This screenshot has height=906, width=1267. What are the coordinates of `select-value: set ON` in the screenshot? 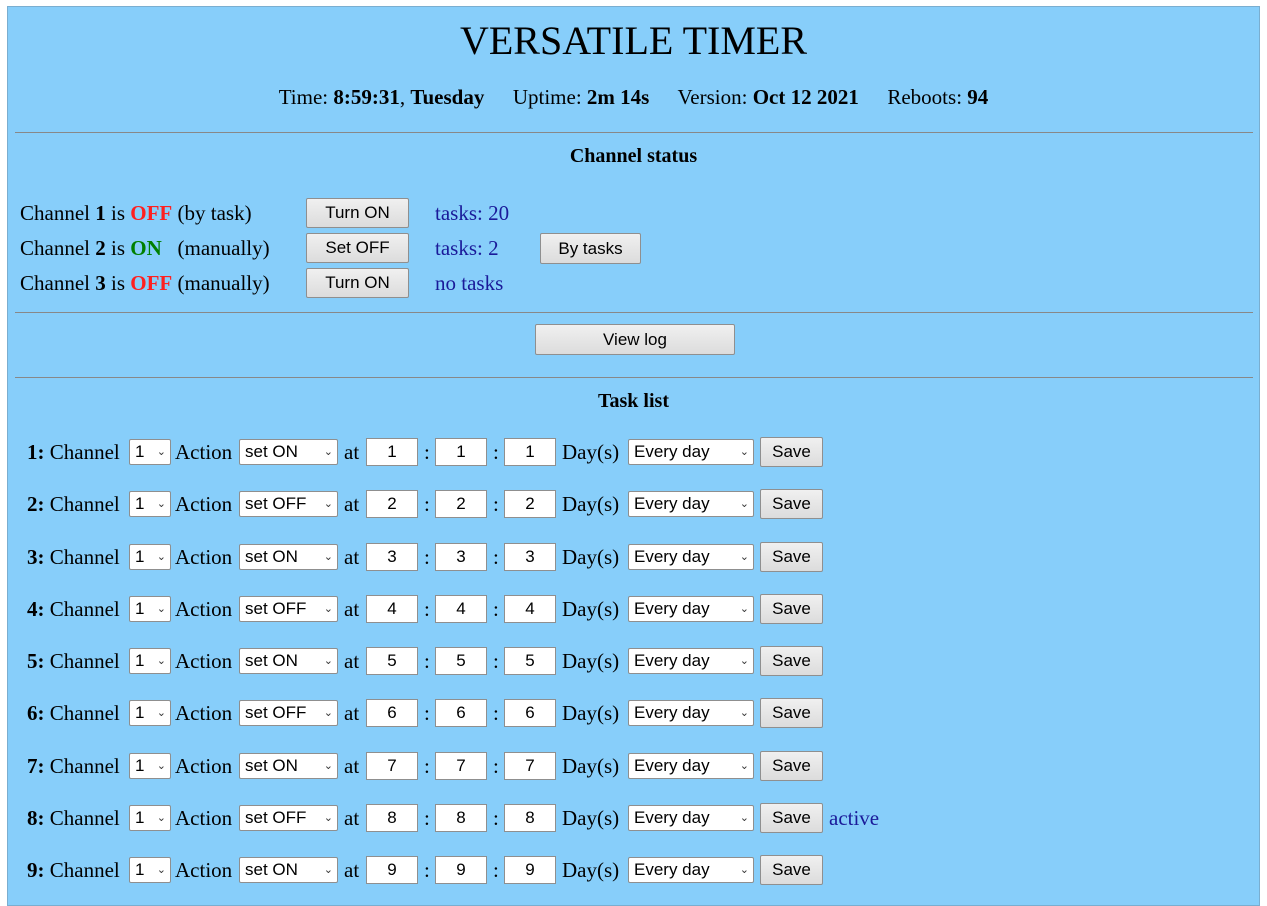 It's located at (271, 660).